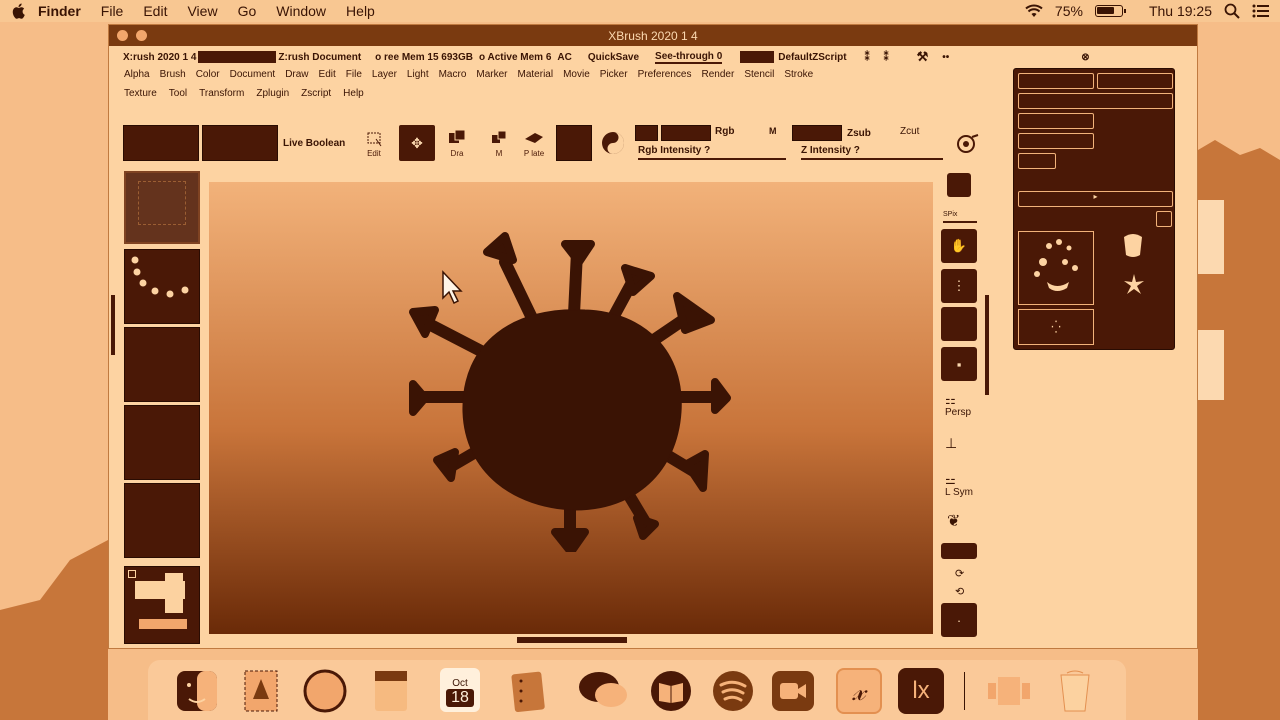 This screenshot has width=1280, height=720. I want to click on minimize-window-button, so click(141, 35).